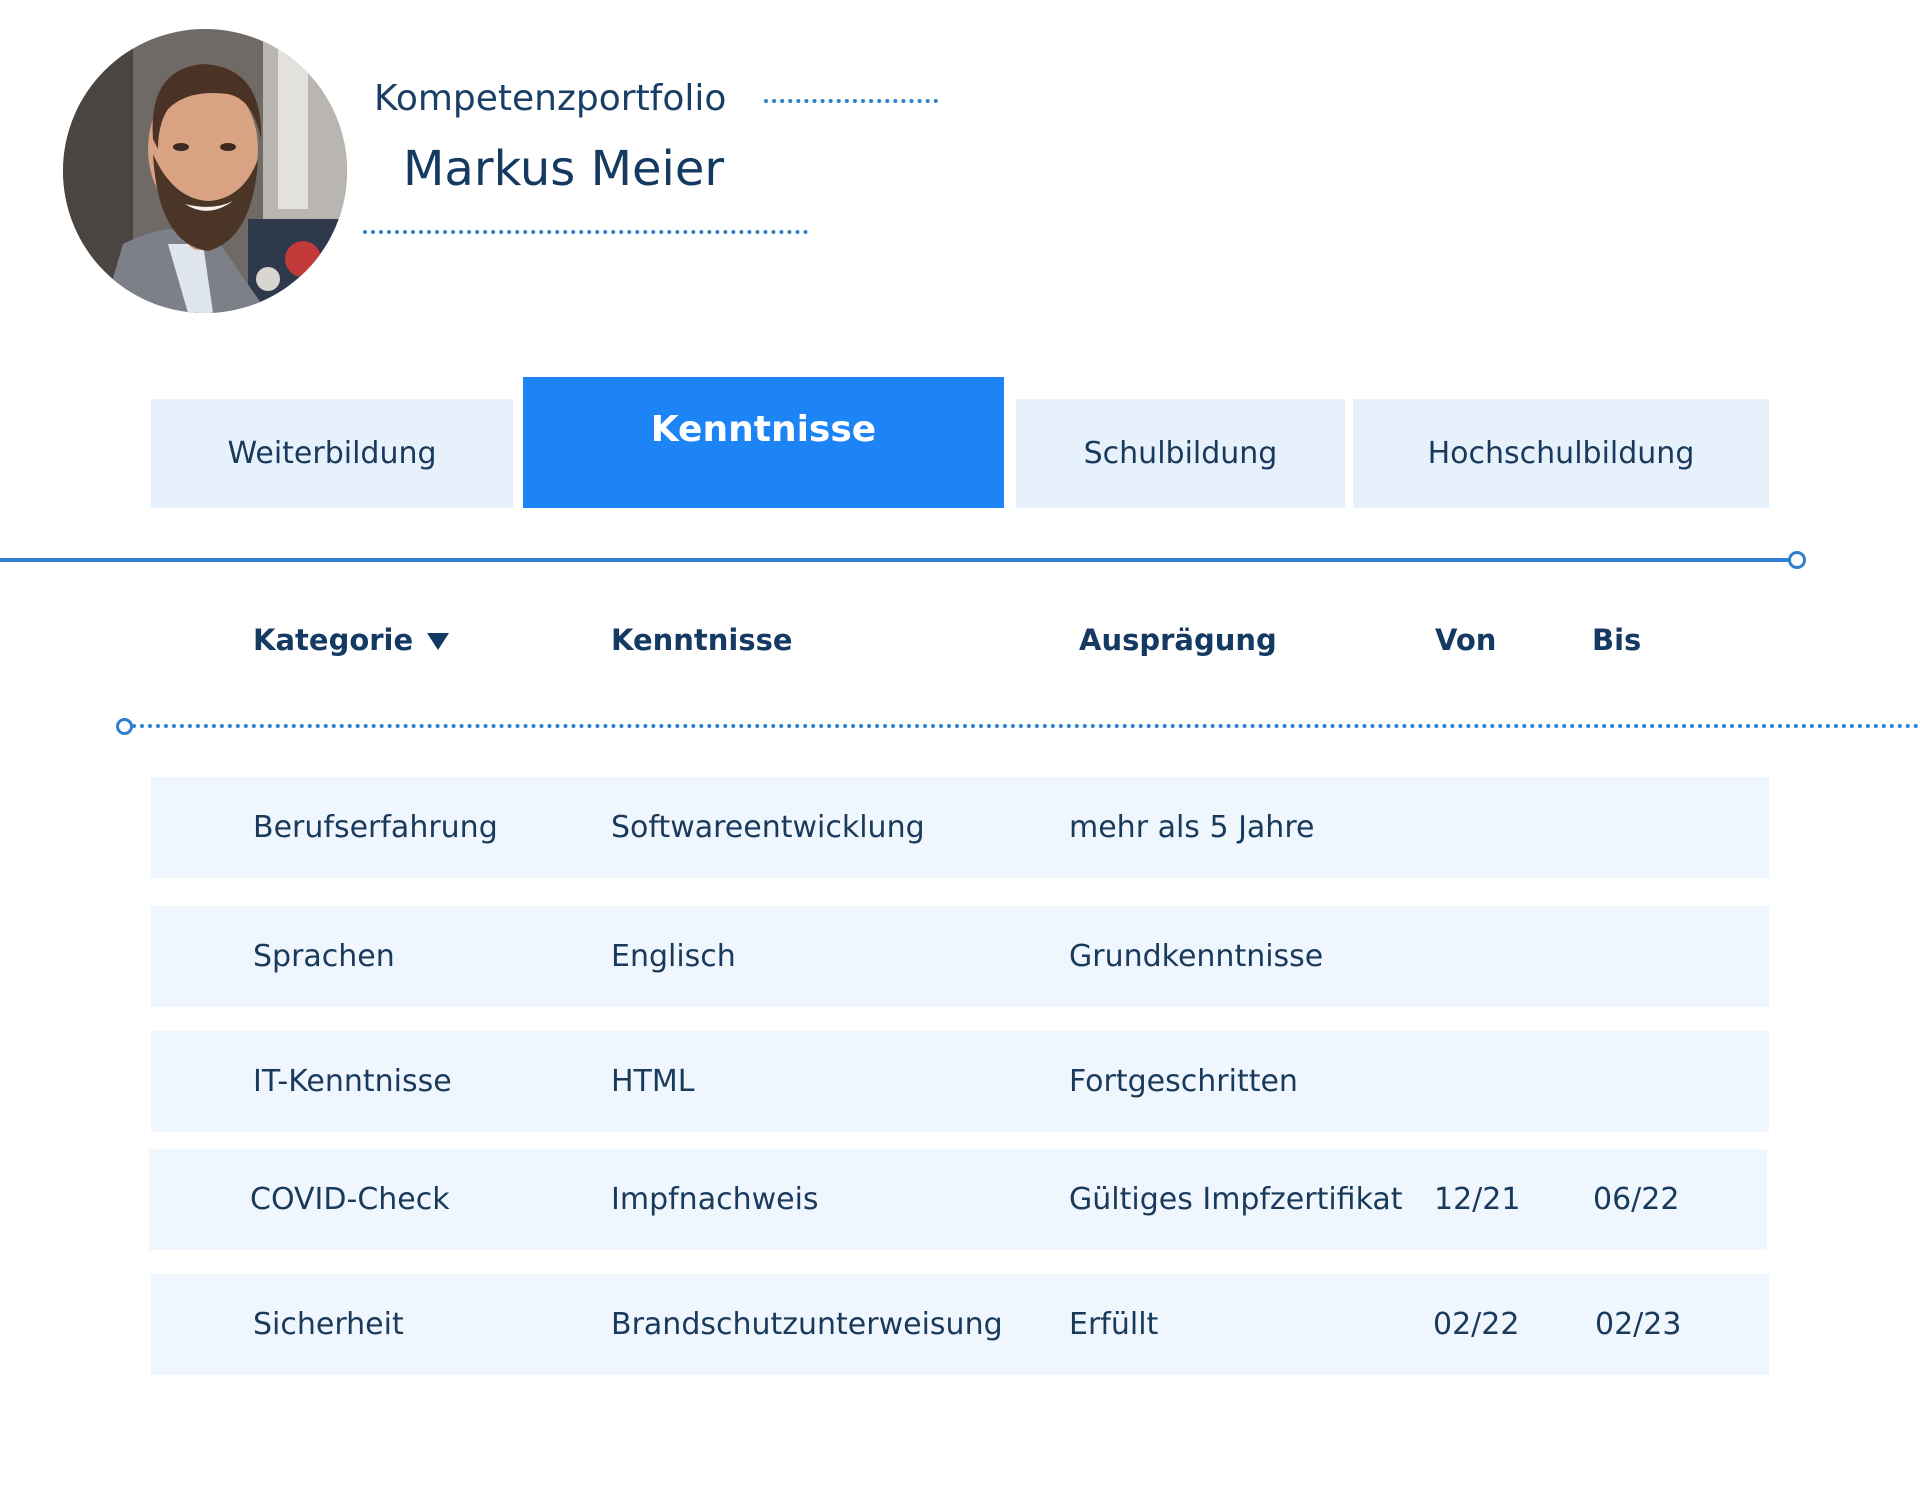  I want to click on tab-weiterbildung: Weiterbildung, so click(332, 453).